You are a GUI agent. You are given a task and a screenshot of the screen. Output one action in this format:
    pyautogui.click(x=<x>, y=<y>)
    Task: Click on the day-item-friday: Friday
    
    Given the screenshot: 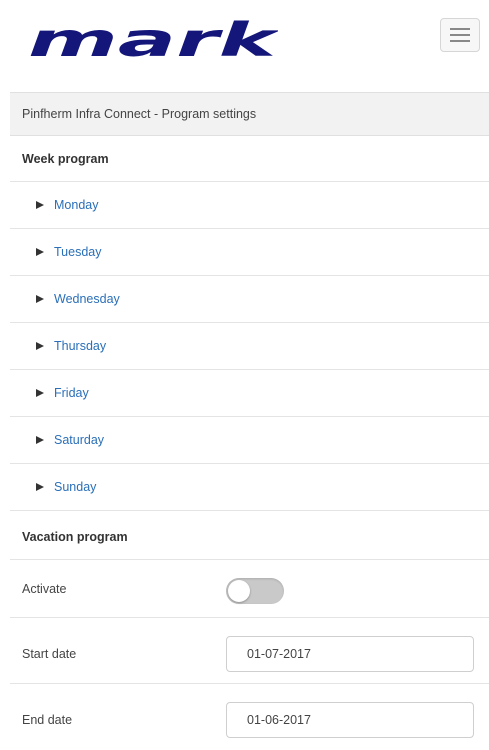 What is the action you would take?
    pyautogui.click(x=249, y=393)
    